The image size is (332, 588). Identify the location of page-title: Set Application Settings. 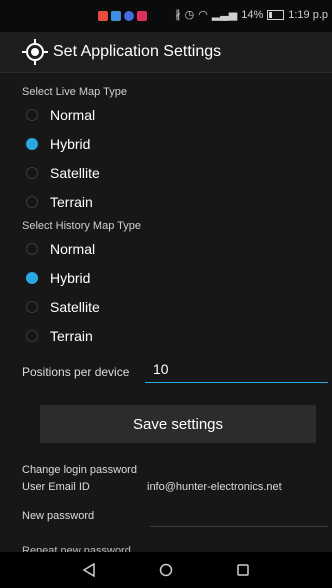
(137, 51).